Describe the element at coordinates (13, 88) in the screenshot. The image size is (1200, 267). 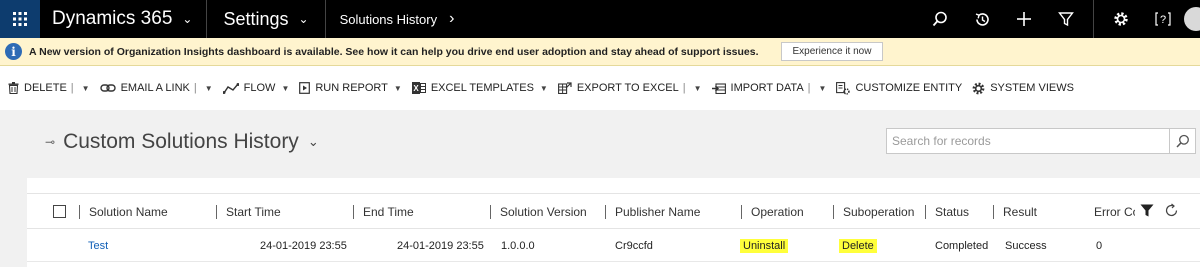
I see `trash-icon` at that location.